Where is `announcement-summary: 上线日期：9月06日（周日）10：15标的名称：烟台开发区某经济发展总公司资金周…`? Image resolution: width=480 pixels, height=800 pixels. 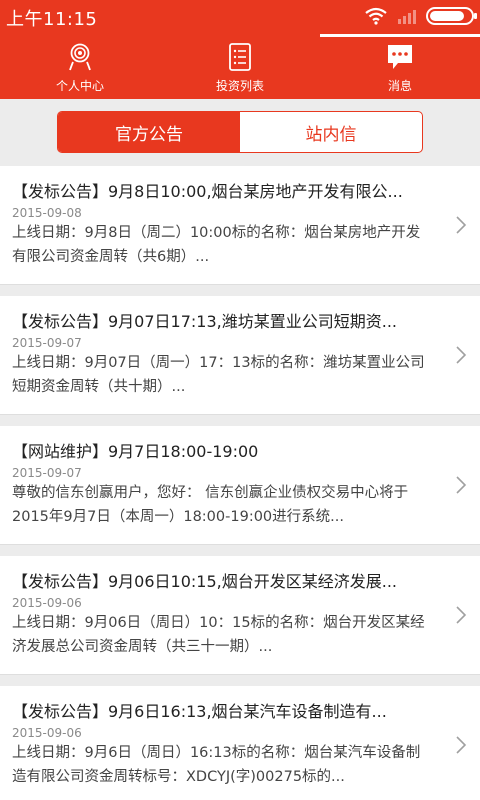 announcement-summary: 上线日期：9月06日（周日）10：15标的名称：烟台开发区某经济发展总公司资金周… is located at coordinates (218, 635).